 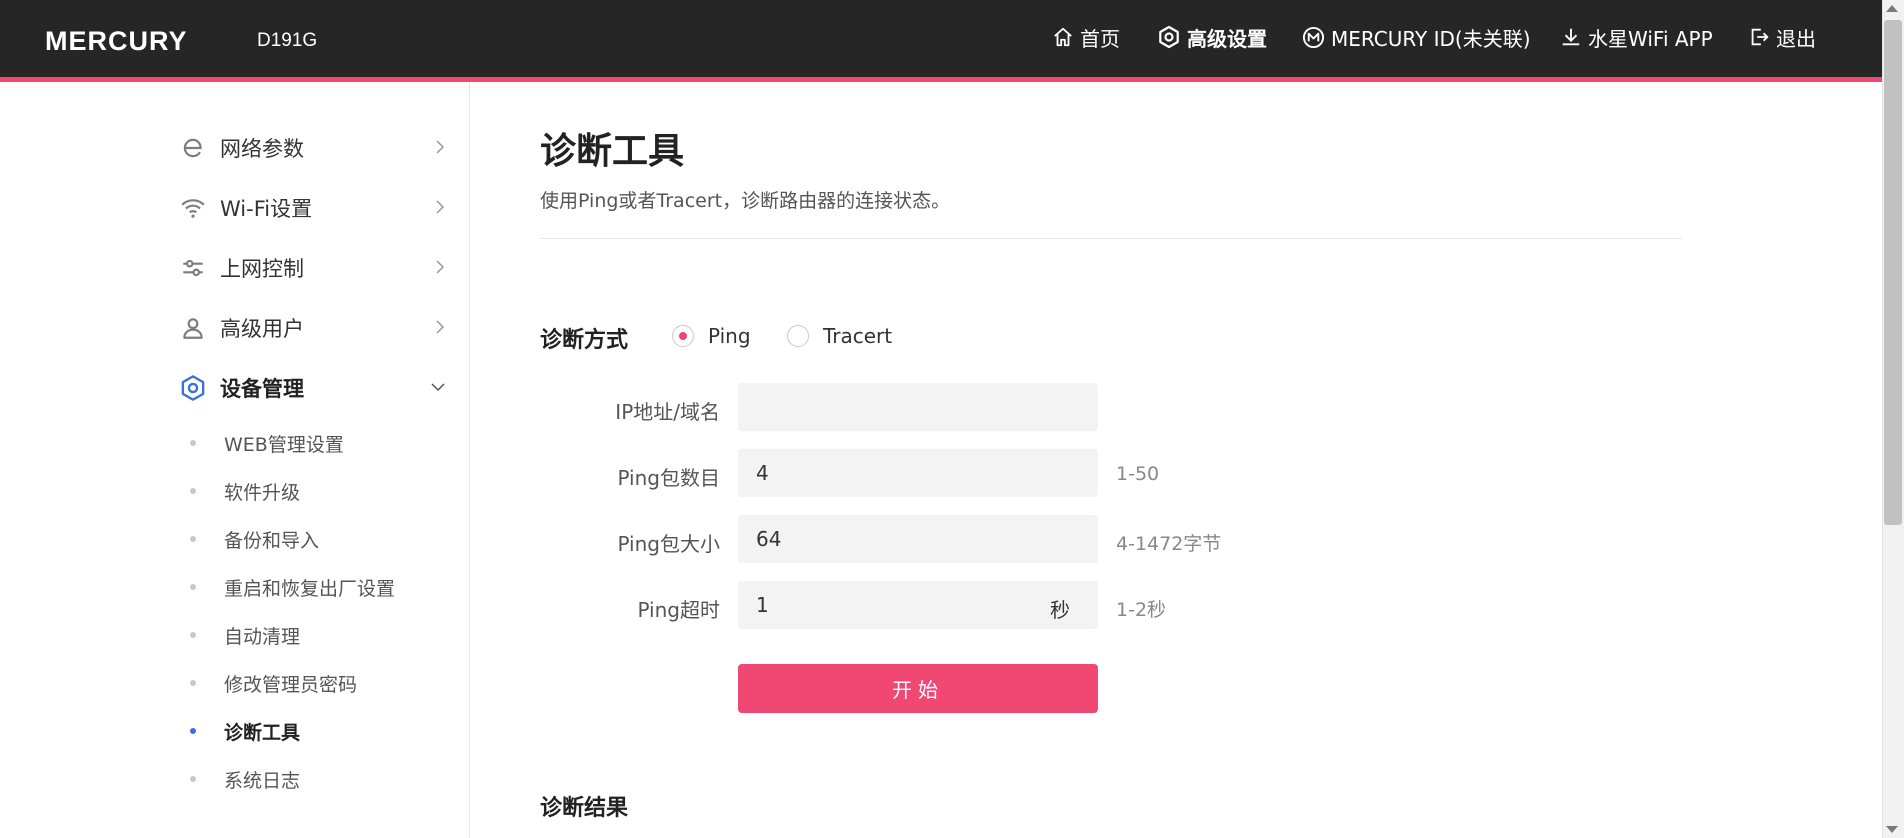 What do you see at coordinates (313, 148) in the screenshot?
I see `sidebar-item-network: 网络参数` at bounding box center [313, 148].